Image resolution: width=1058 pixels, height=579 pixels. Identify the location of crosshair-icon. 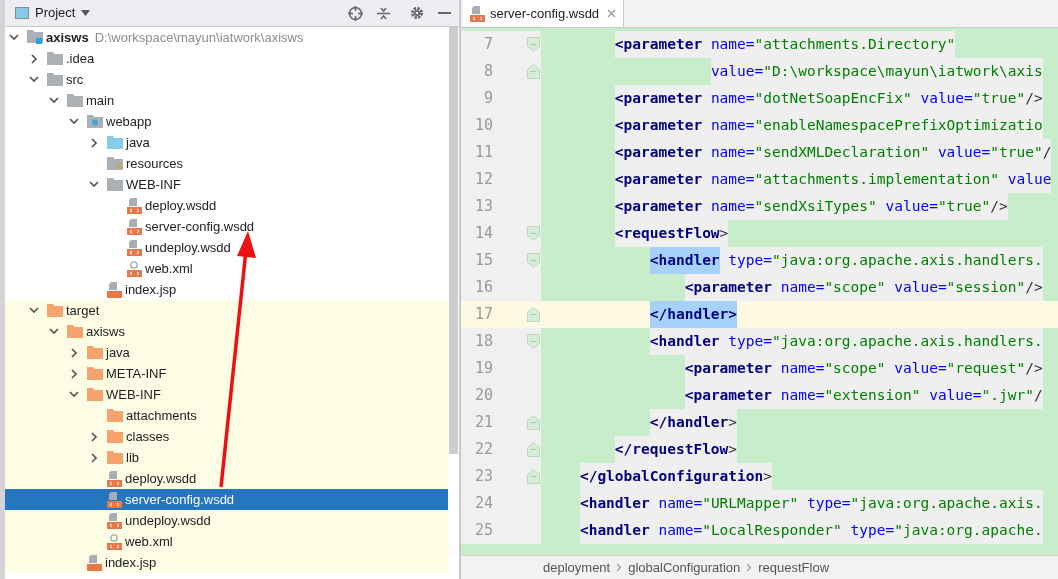
(355, 13).